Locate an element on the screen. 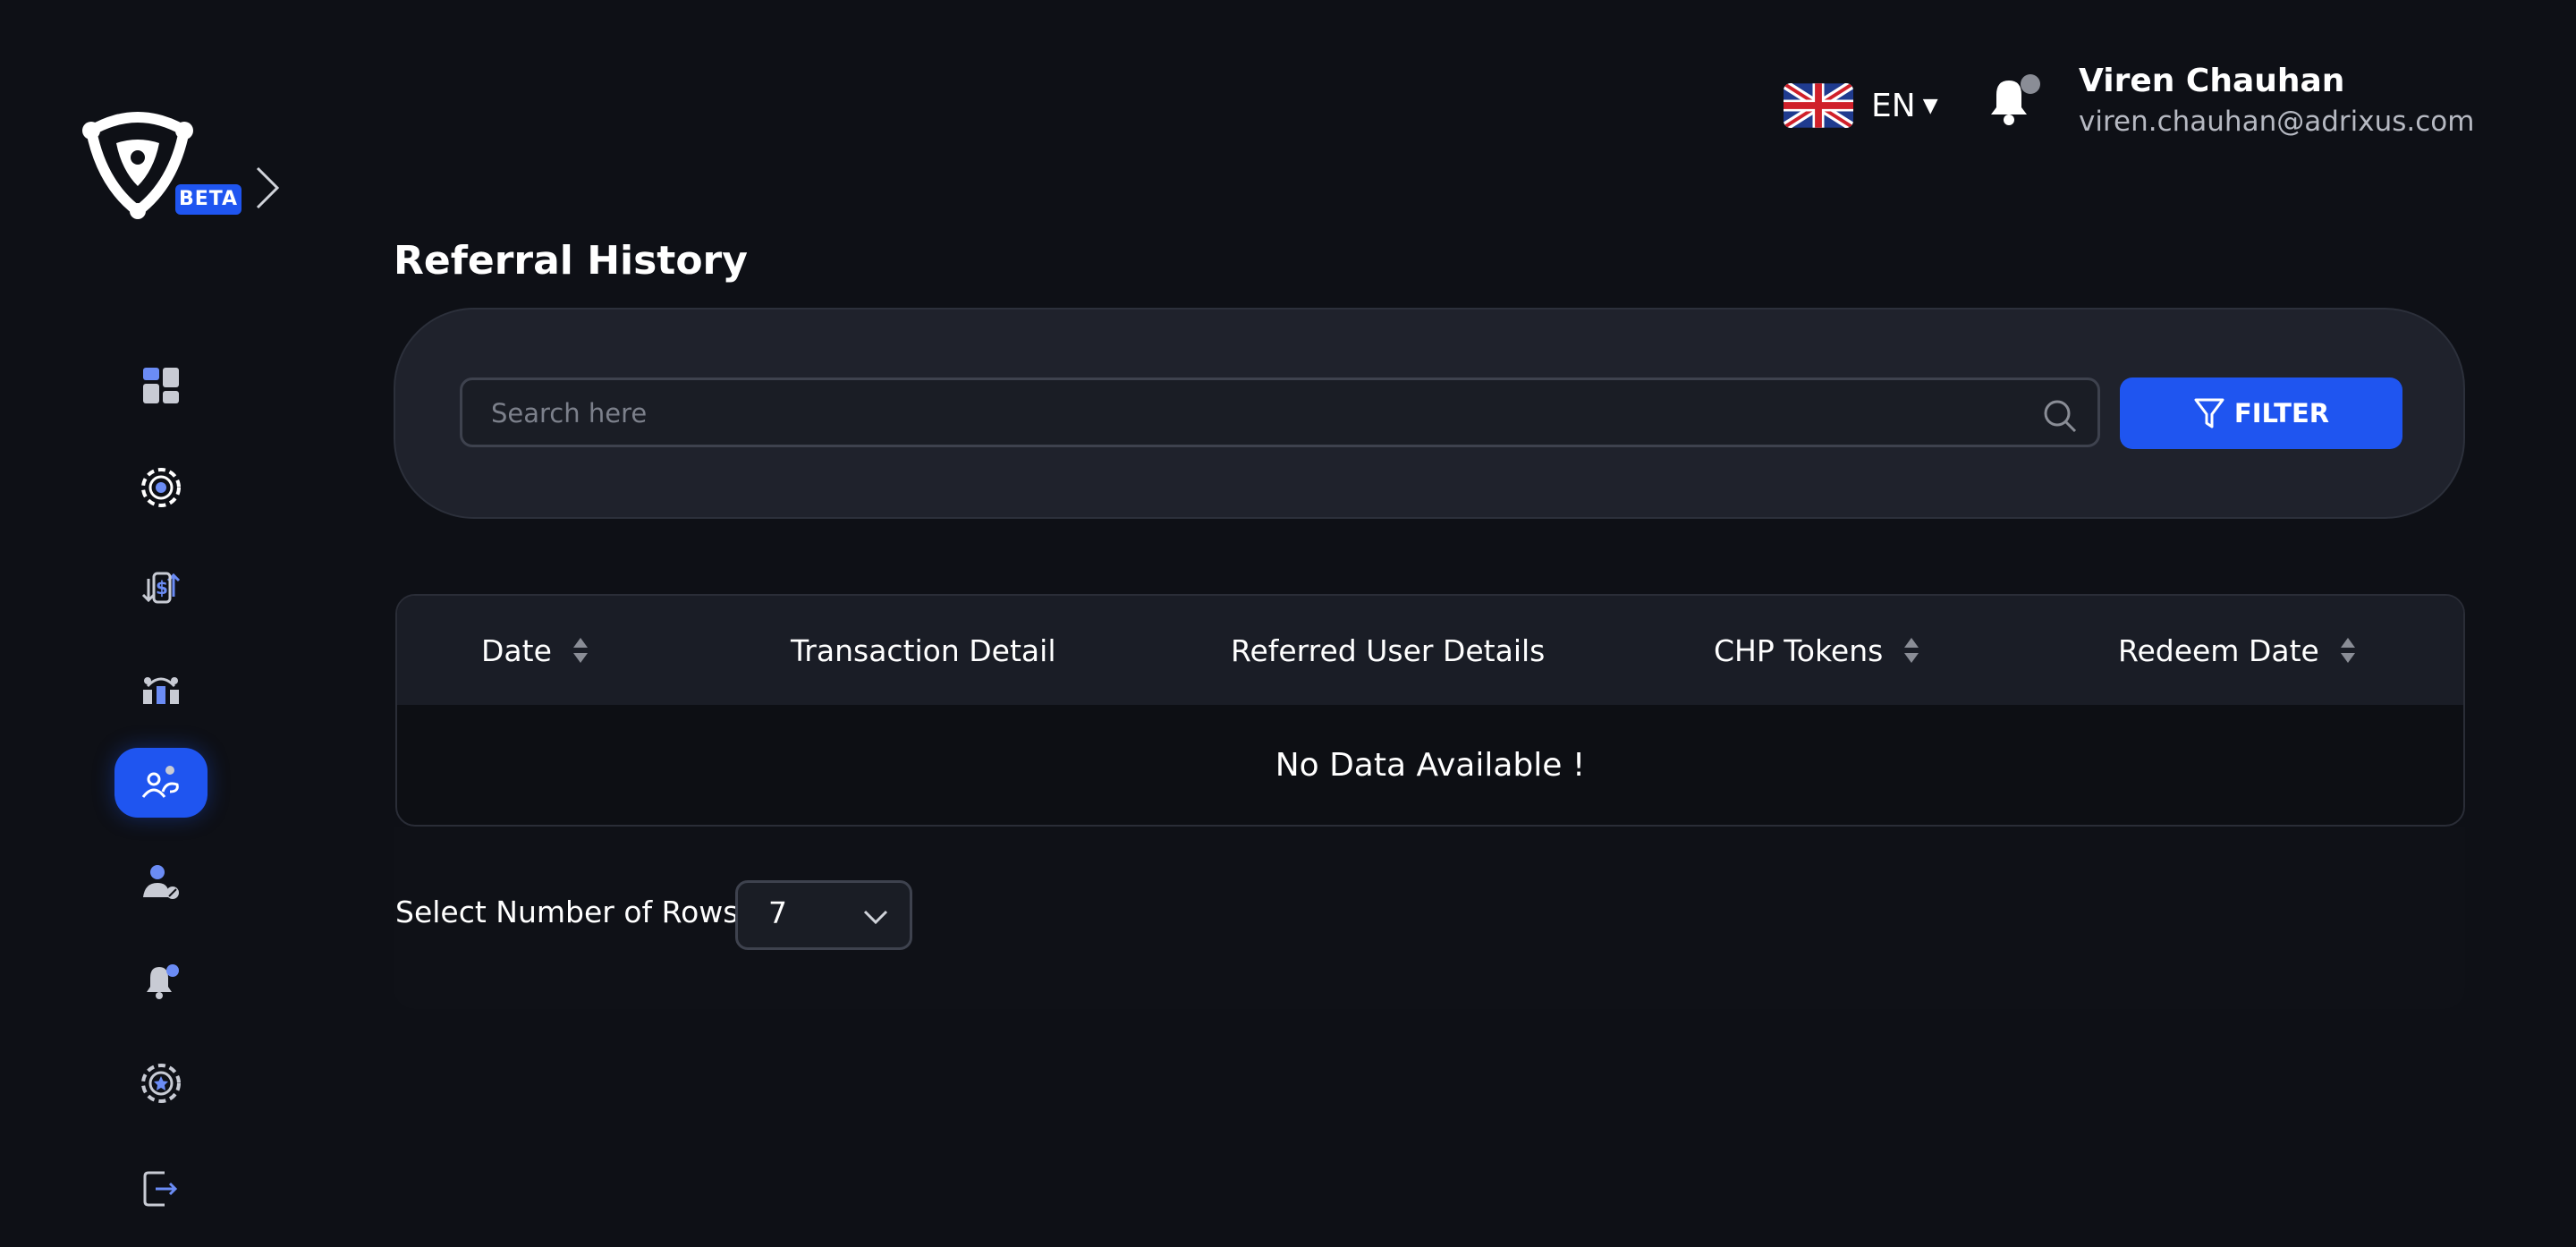  sidebar-item-rewards is located at coordinates (161, 1083).